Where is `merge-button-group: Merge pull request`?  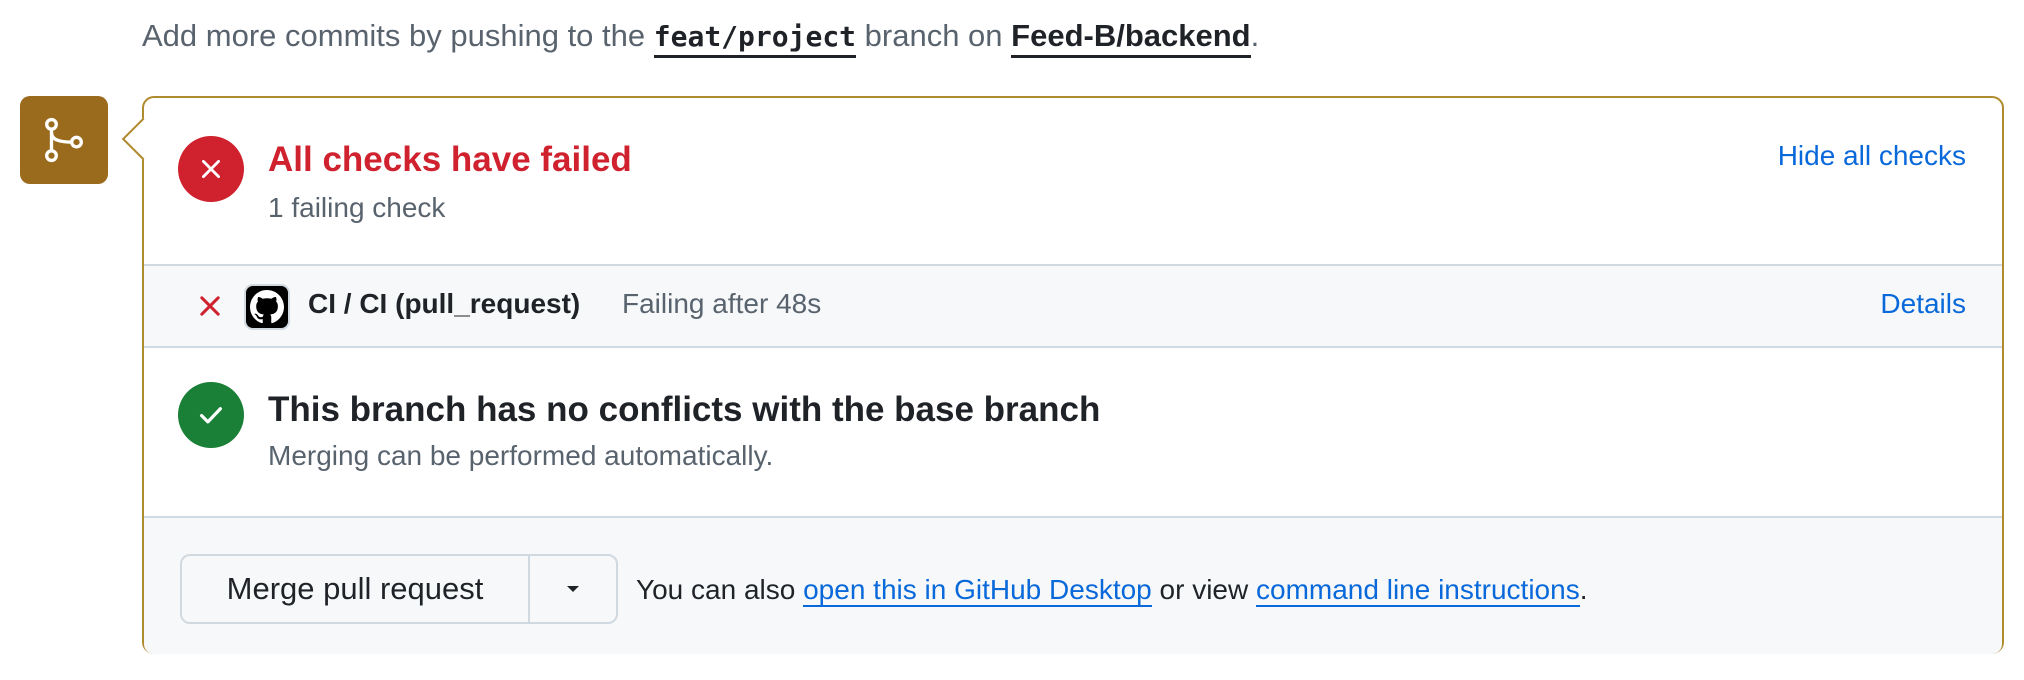
merge-button-group: Merge pull request is located at coordinates (399, 589).